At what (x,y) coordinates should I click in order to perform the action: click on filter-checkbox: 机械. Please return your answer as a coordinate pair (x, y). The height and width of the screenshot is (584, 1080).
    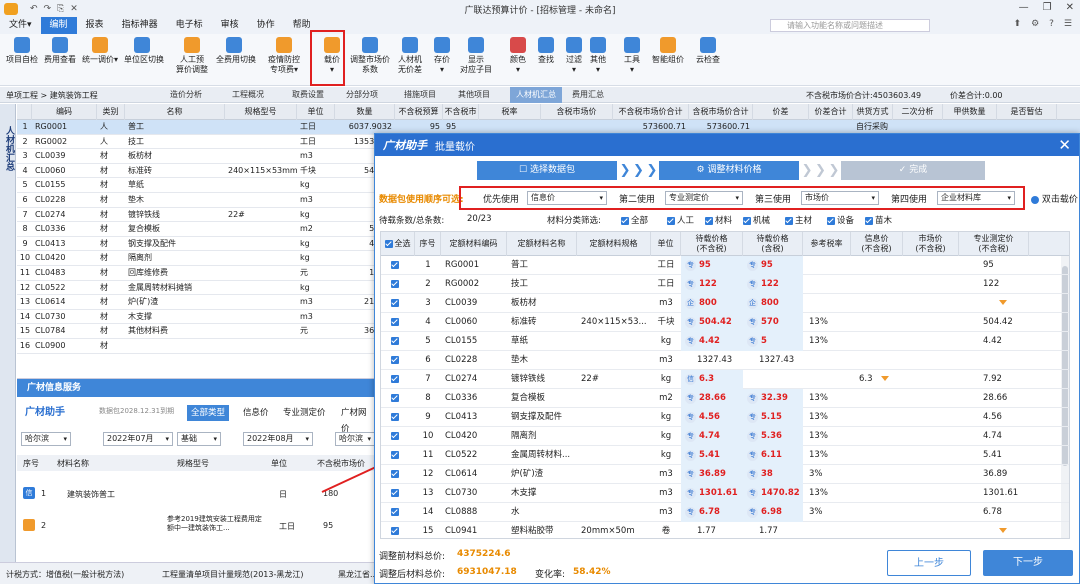
    Looking at the image, I should click on (756, 220).